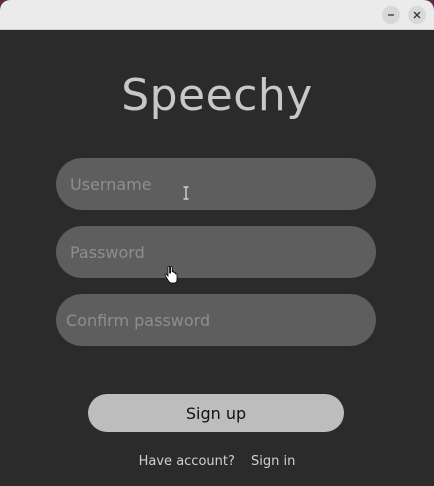 The width and height of the screenshot is (434, 486). What do you see at coordinates (217, 15) in the screenshot?
I see `window-titlebar` at bounding box center [217, 15].